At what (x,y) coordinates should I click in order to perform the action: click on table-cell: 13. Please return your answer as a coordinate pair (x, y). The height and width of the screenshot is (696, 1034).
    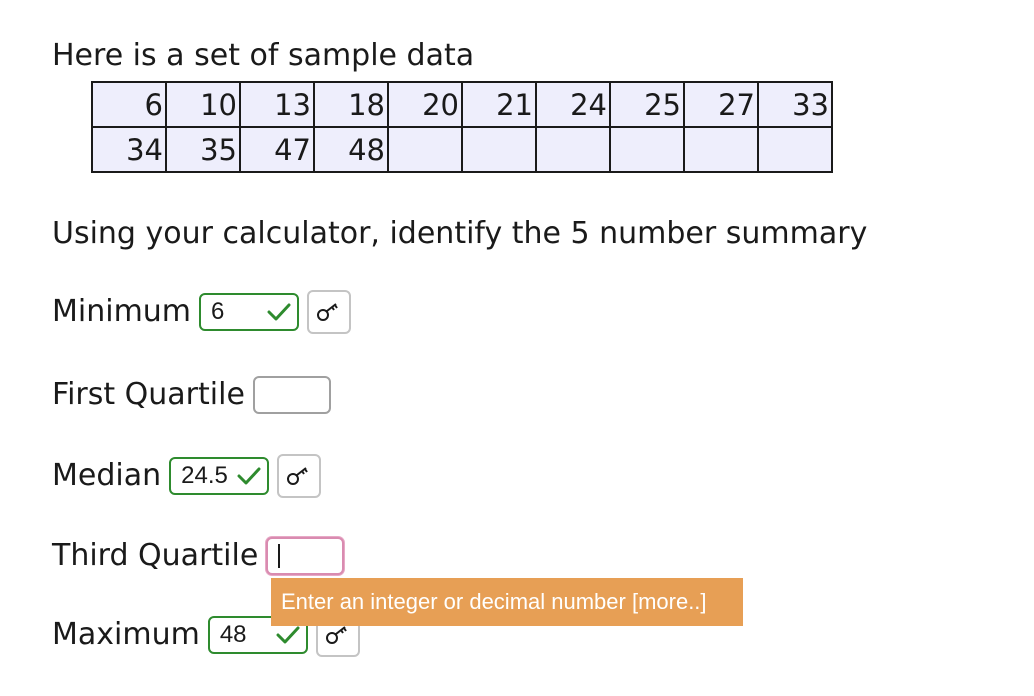
    Looking at the image, I should click on (277, 104).